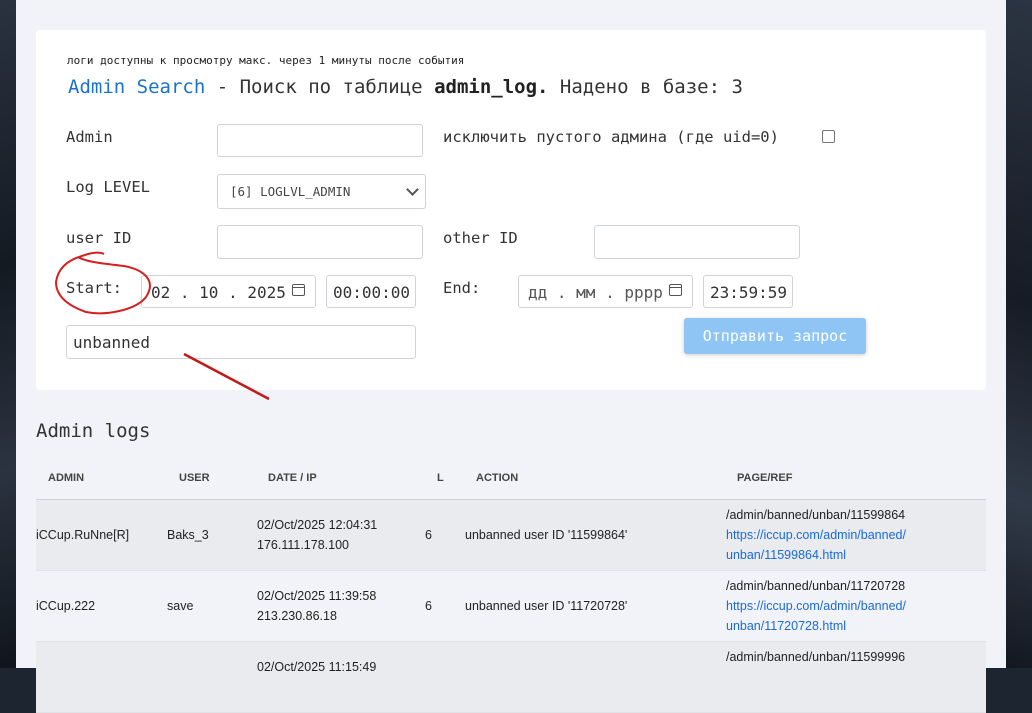  What do you see at coordinates (8, 334) in the screenshot?
I see `background-left` at bounding box center [8, 334].